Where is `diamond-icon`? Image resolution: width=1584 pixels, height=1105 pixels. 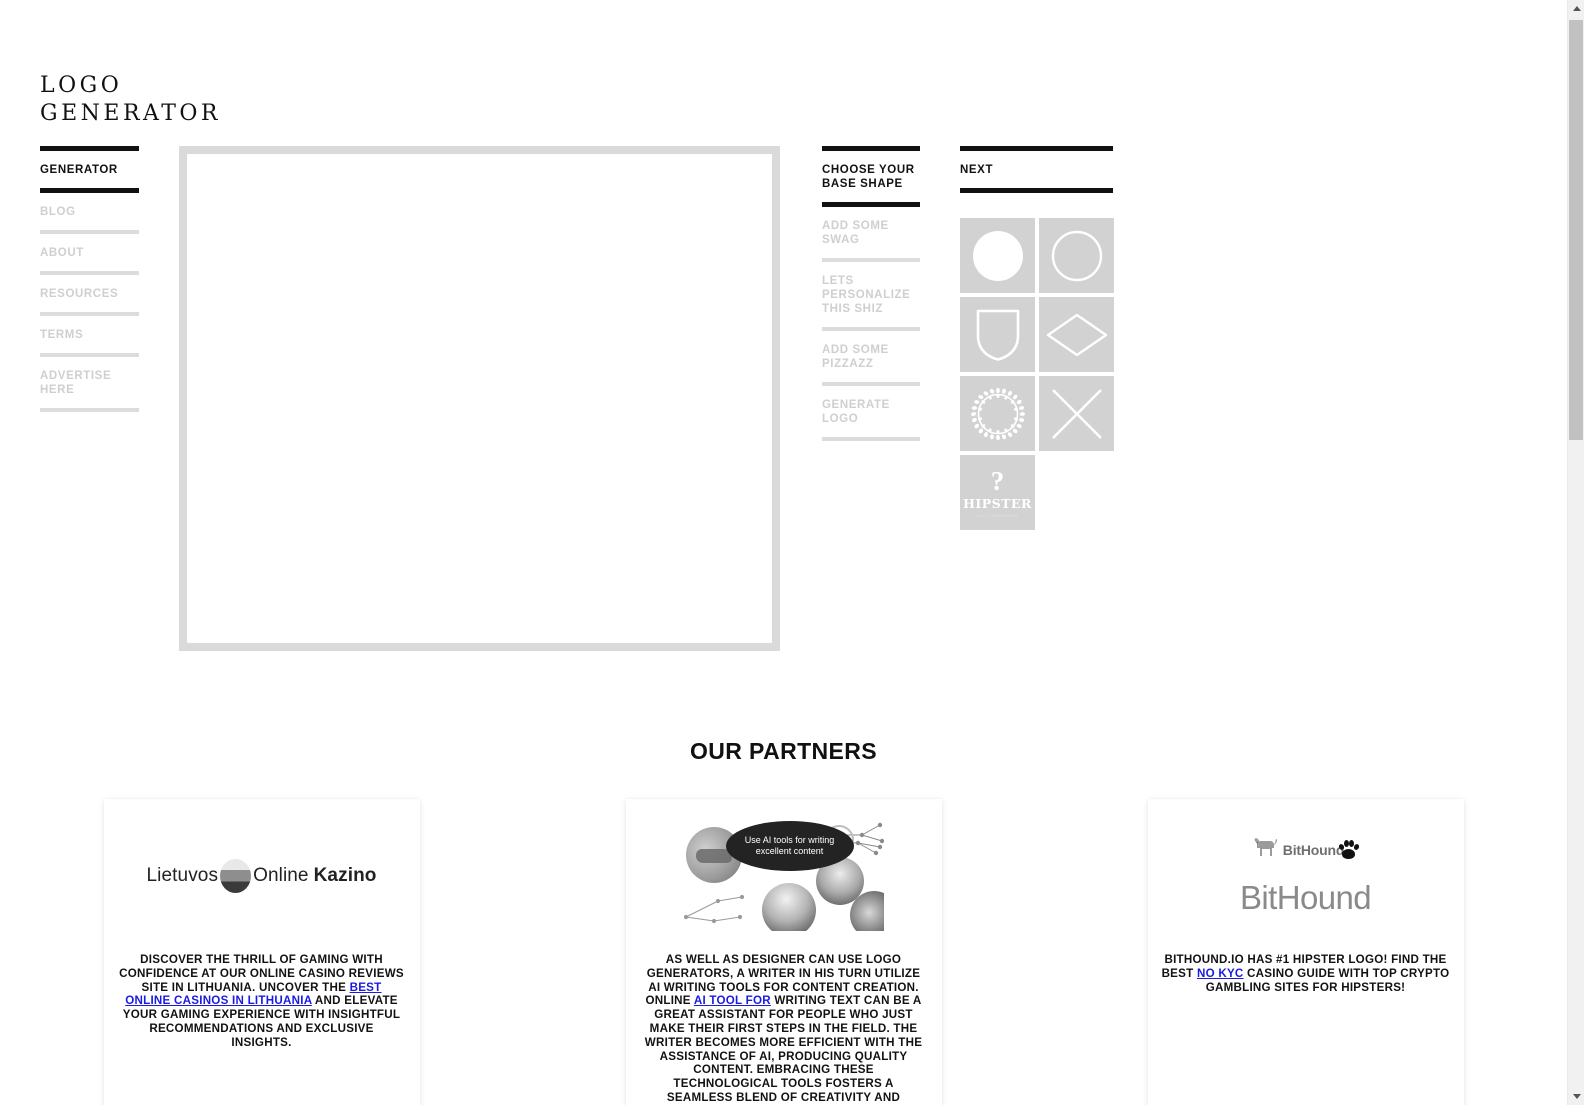
diamond-icon is located at coordinates (1077, 335).